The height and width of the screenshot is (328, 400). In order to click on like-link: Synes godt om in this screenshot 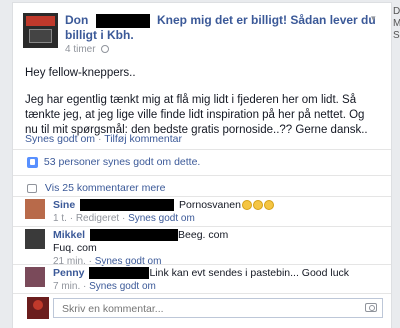, I will do `click(60, 139)`.